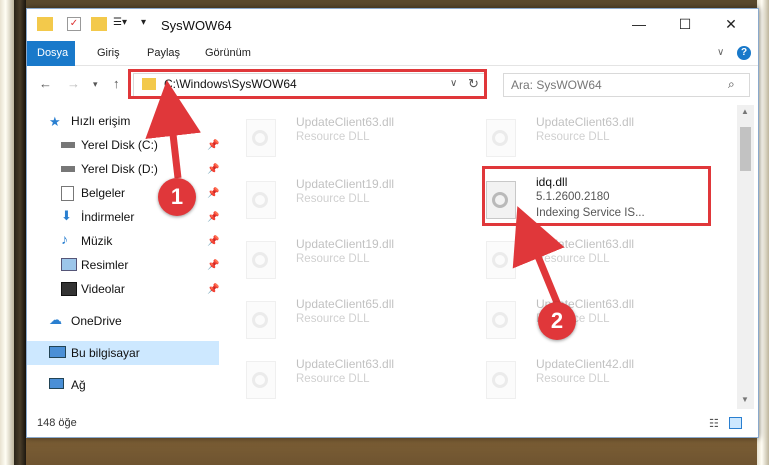  Describe the element at coordinates (538, 256) in the screenshot. I see `arrow-to-idq-dll` at that location.